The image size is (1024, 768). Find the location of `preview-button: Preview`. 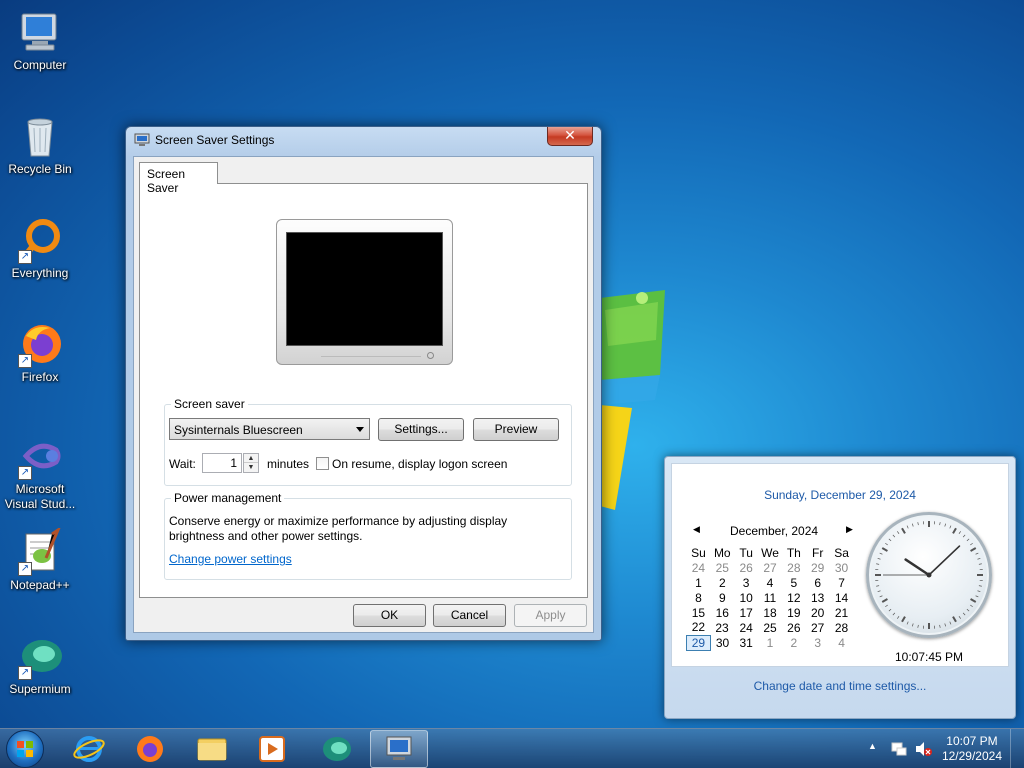

preview-button: Preview is located at coordinates (516, 429).